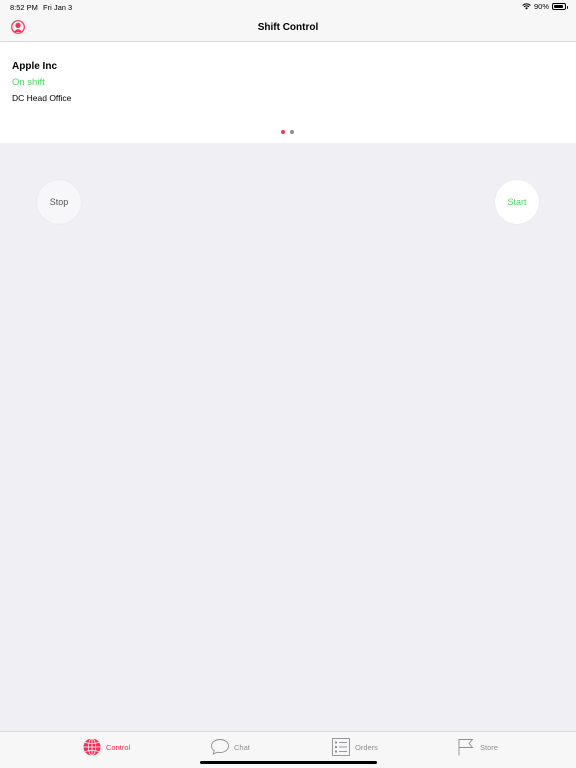  What do you see at coordinates (242, 747) in the screenshot?
I see `tab-label: Chat` at bounding box center [242, 747].